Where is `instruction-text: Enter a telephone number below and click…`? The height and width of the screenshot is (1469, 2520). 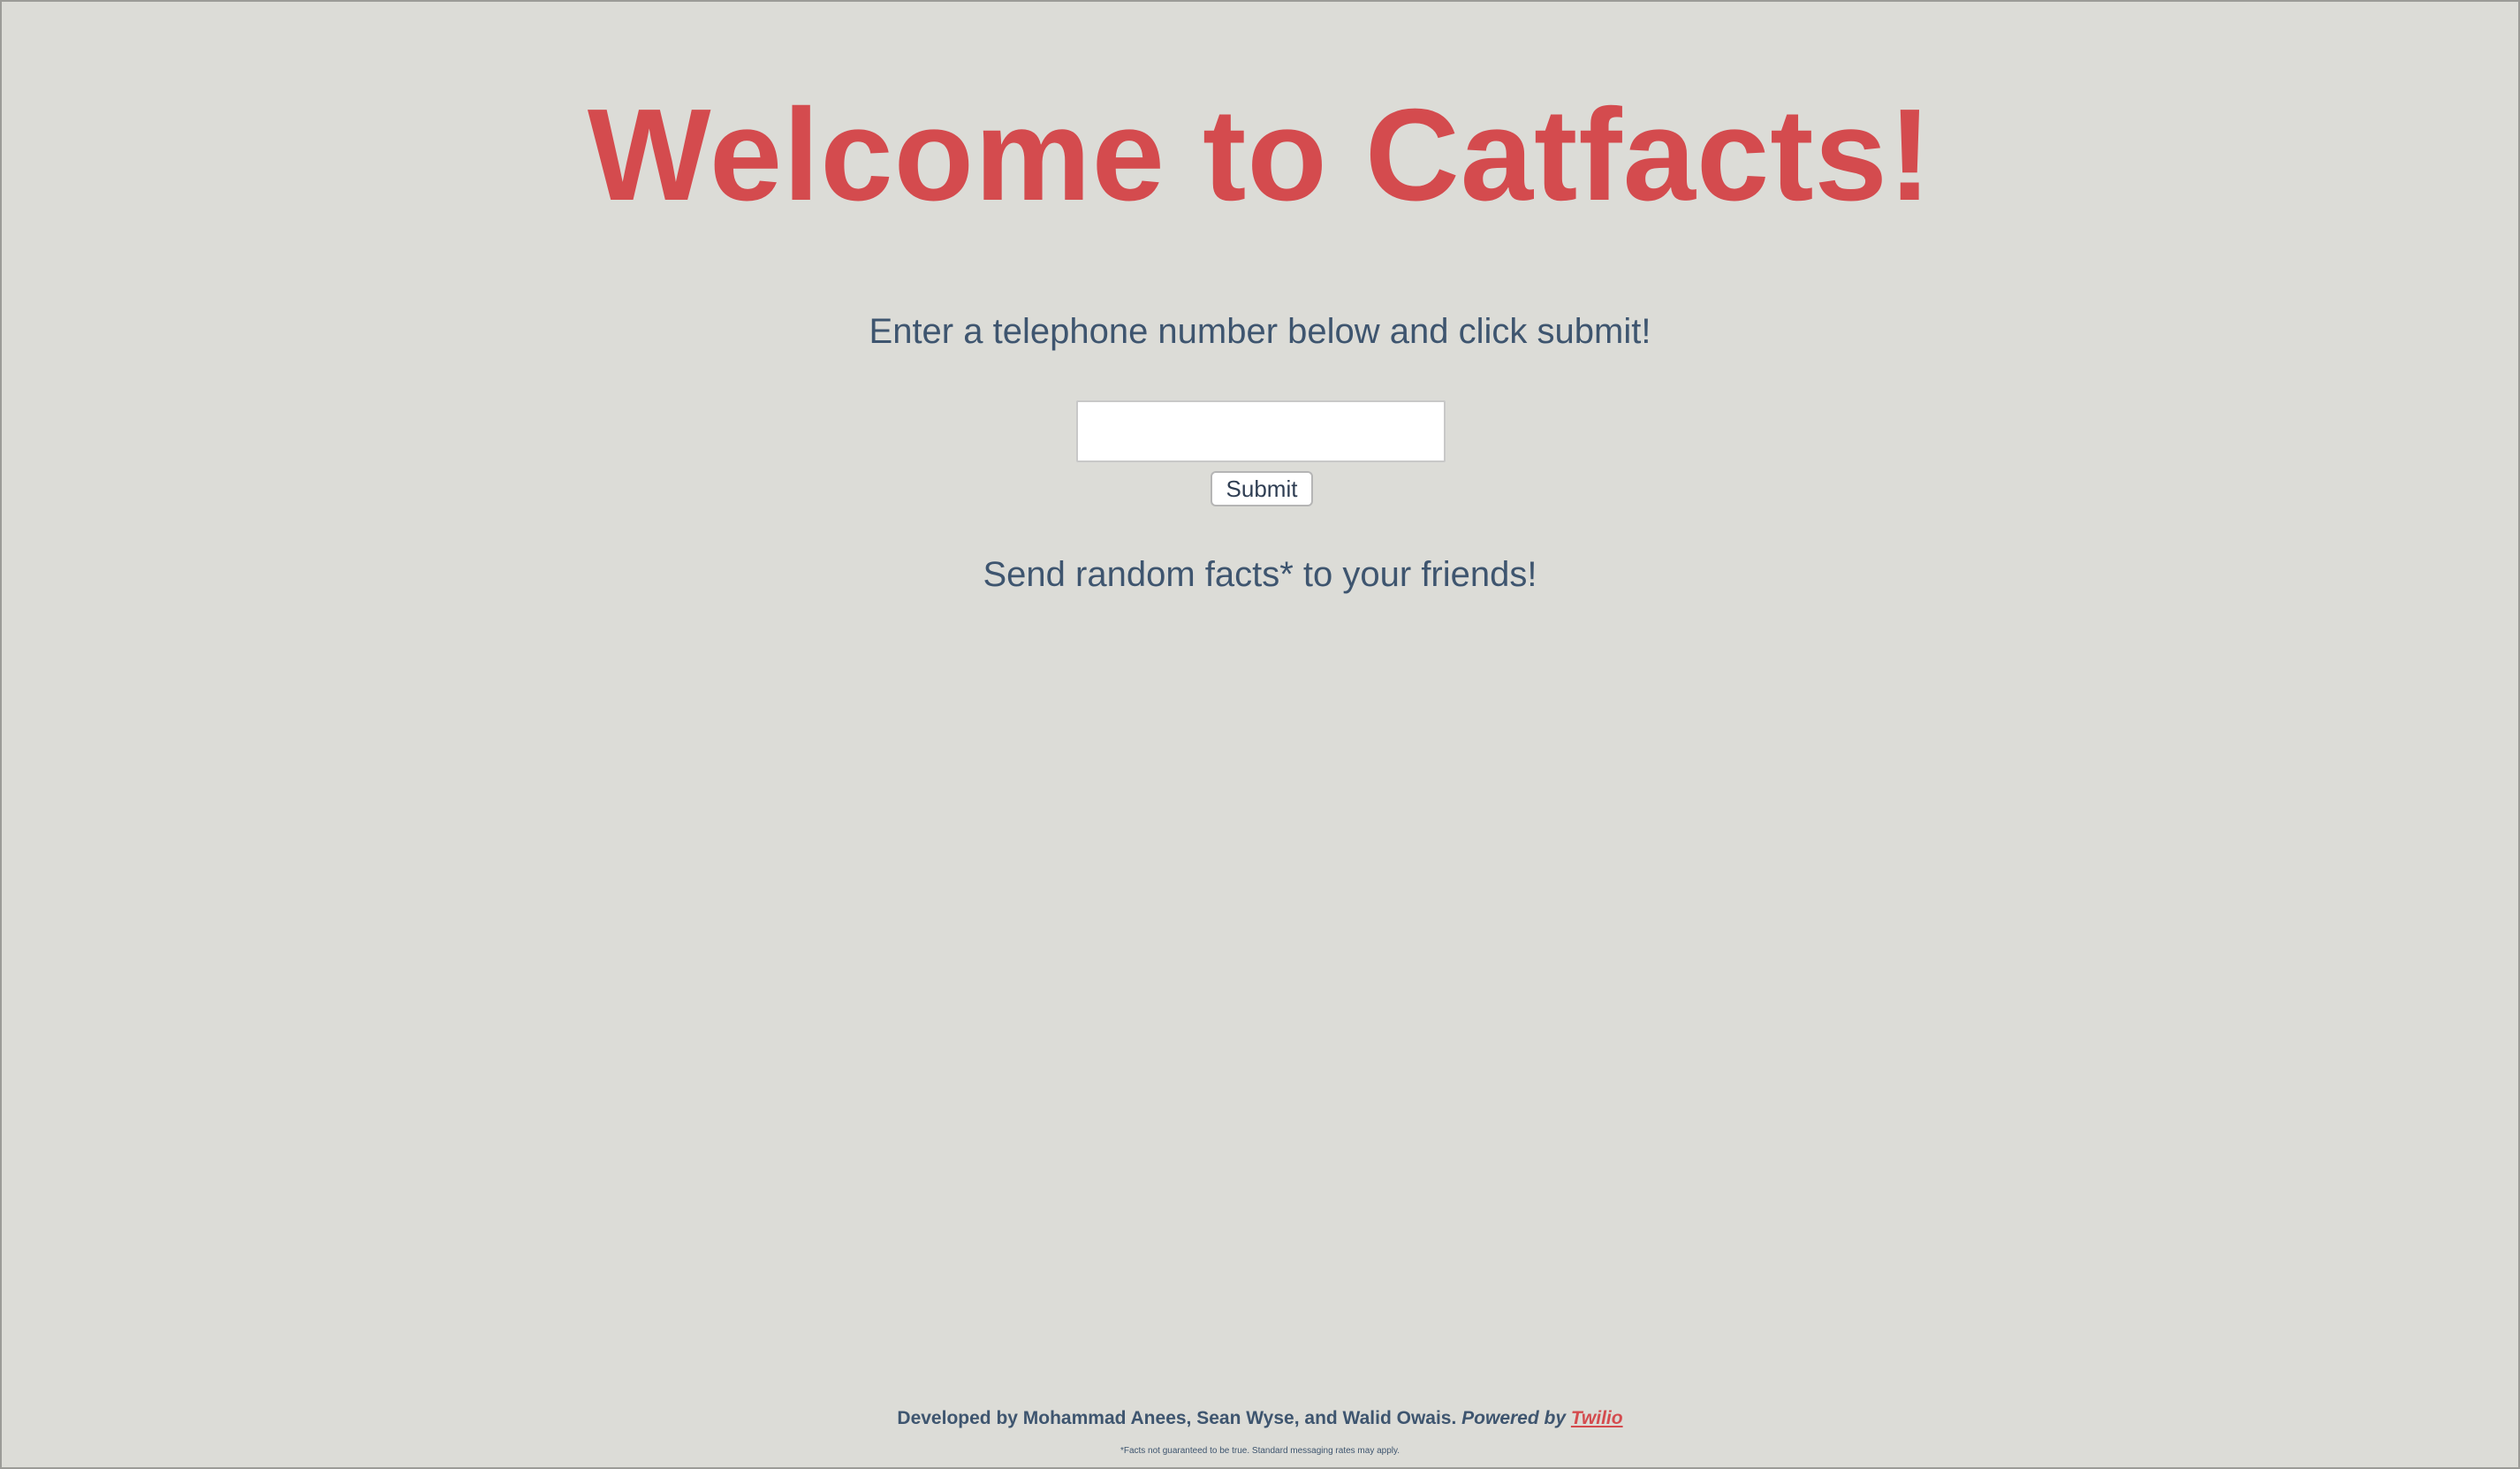
instruction-text: Enter a telephone number below and click… is located at coordinates (1260, 331).